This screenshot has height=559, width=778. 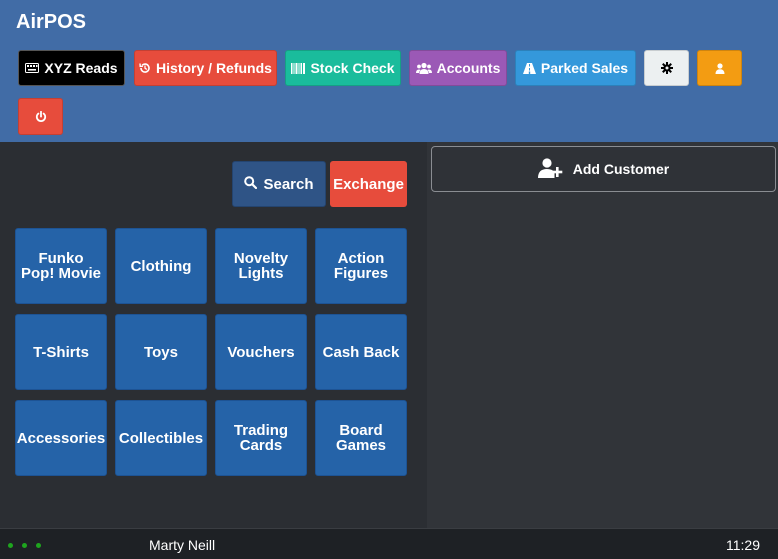 I want to click on keyboard-icon, so click(x=32, y=68).